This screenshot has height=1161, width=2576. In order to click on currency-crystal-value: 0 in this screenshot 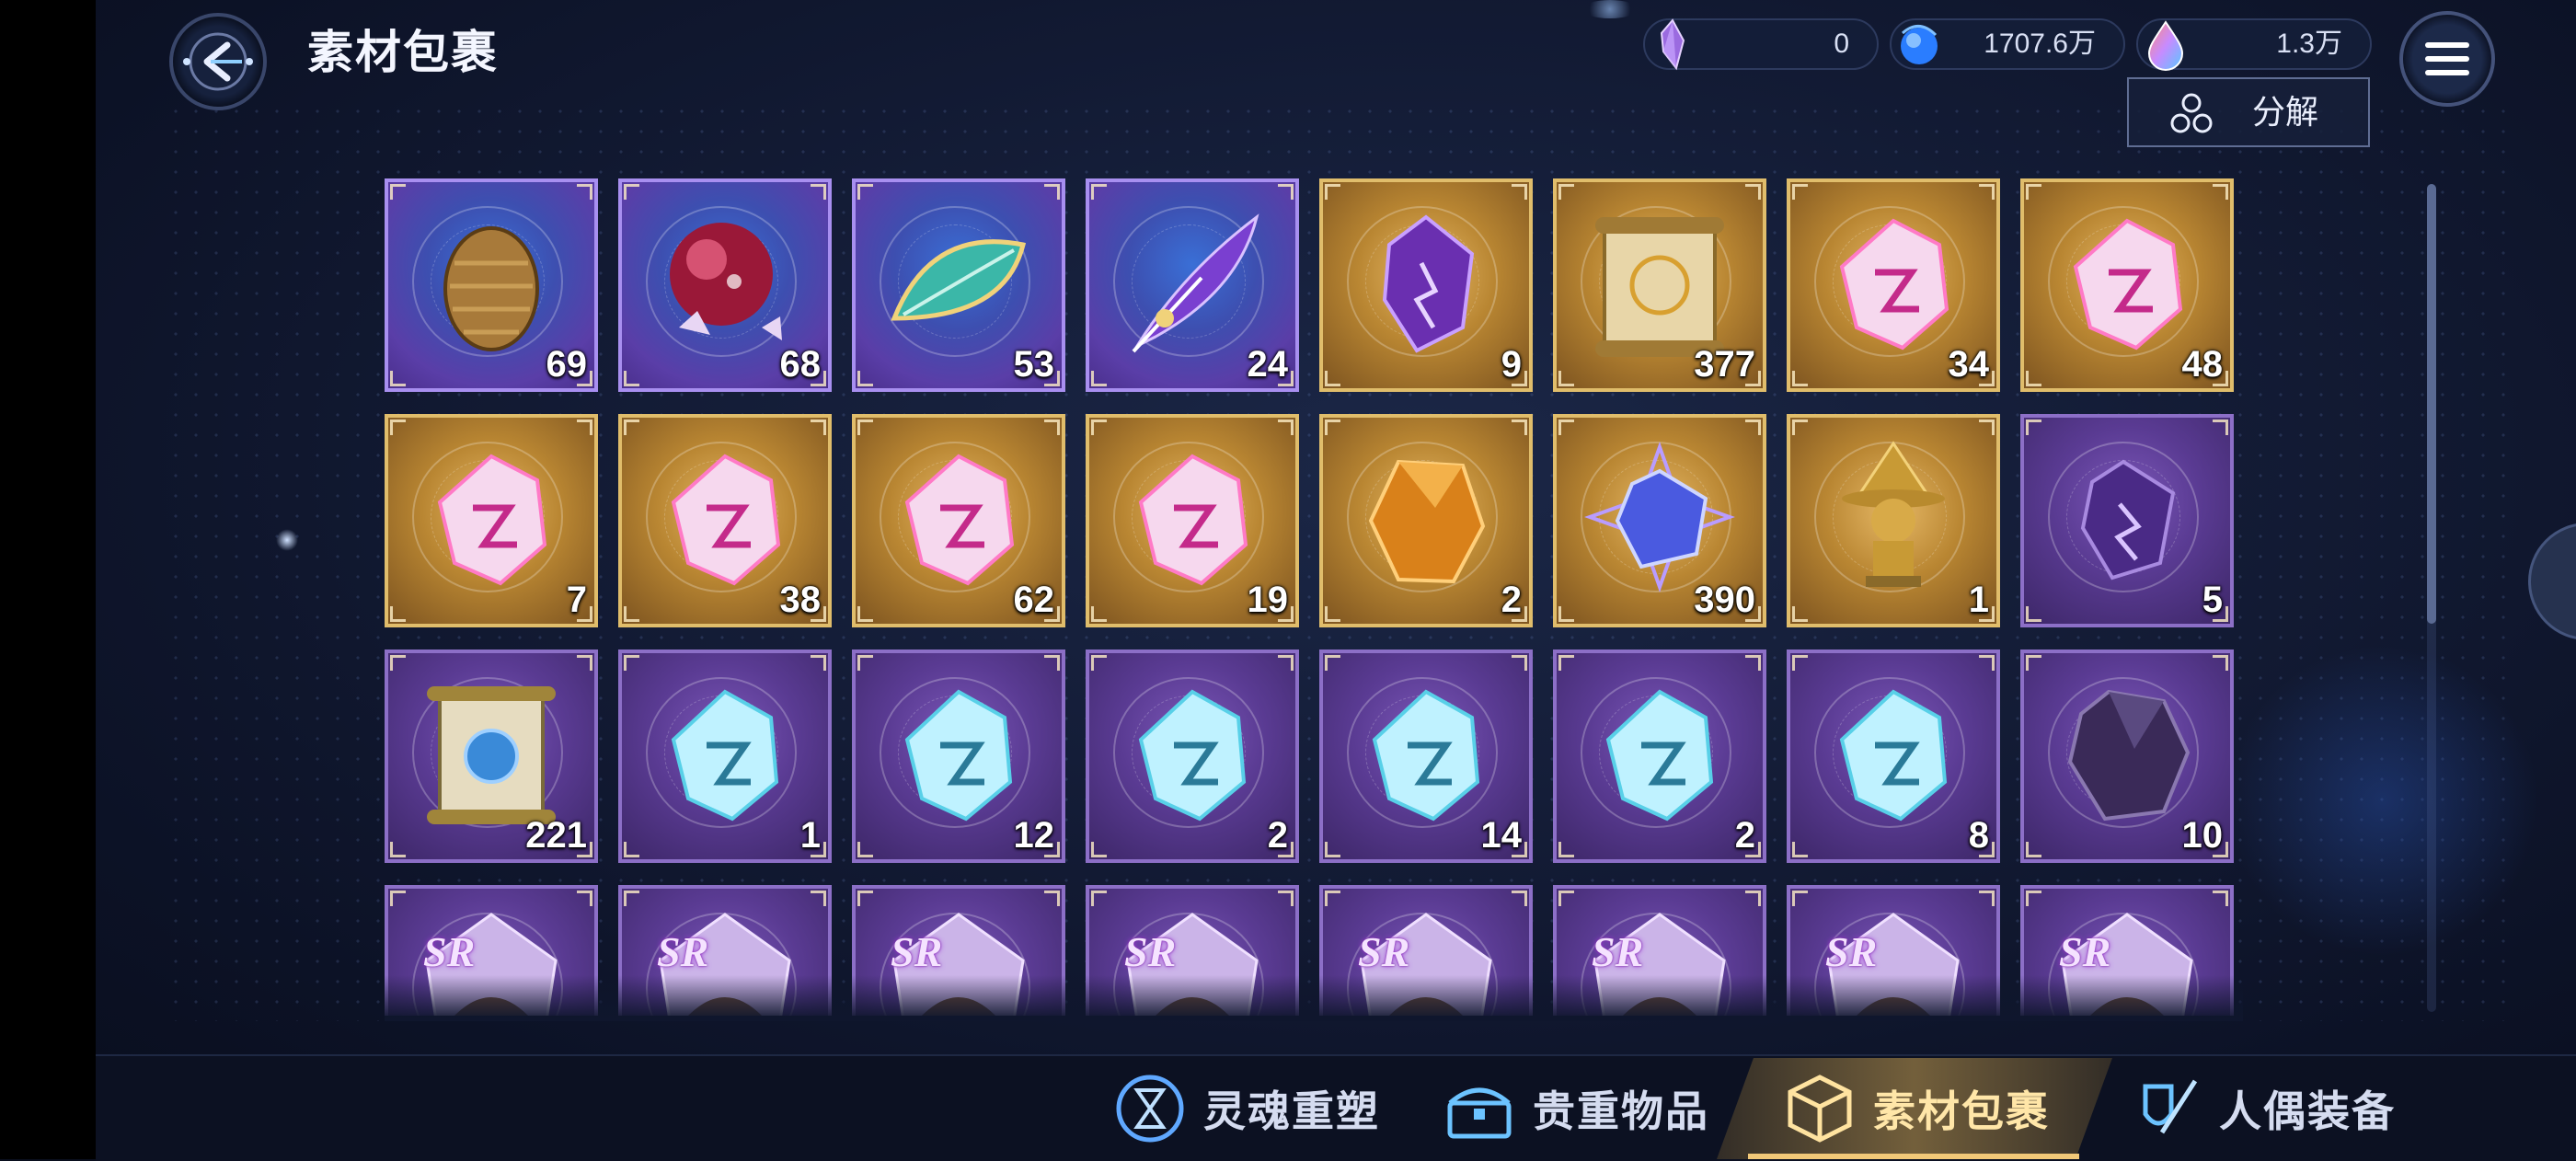, I will do `click(1841, 44)`.